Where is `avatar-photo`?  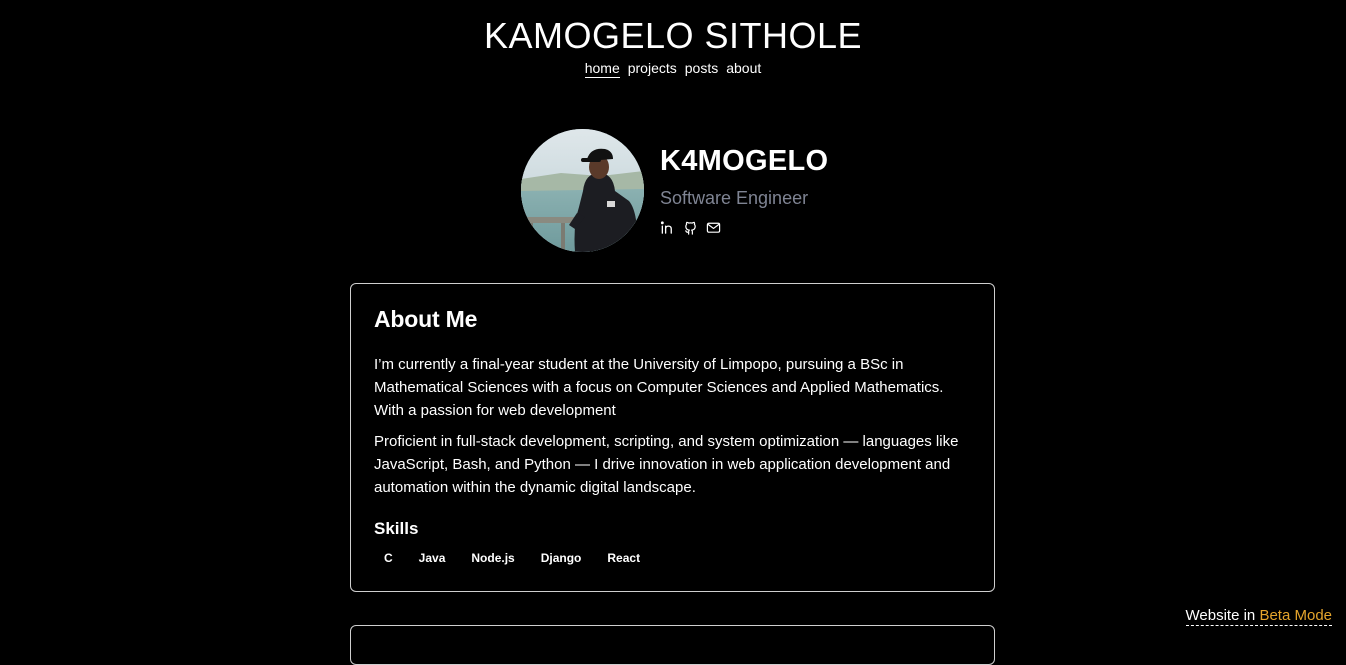
avatar-photo is located at coordinates (582, 190).